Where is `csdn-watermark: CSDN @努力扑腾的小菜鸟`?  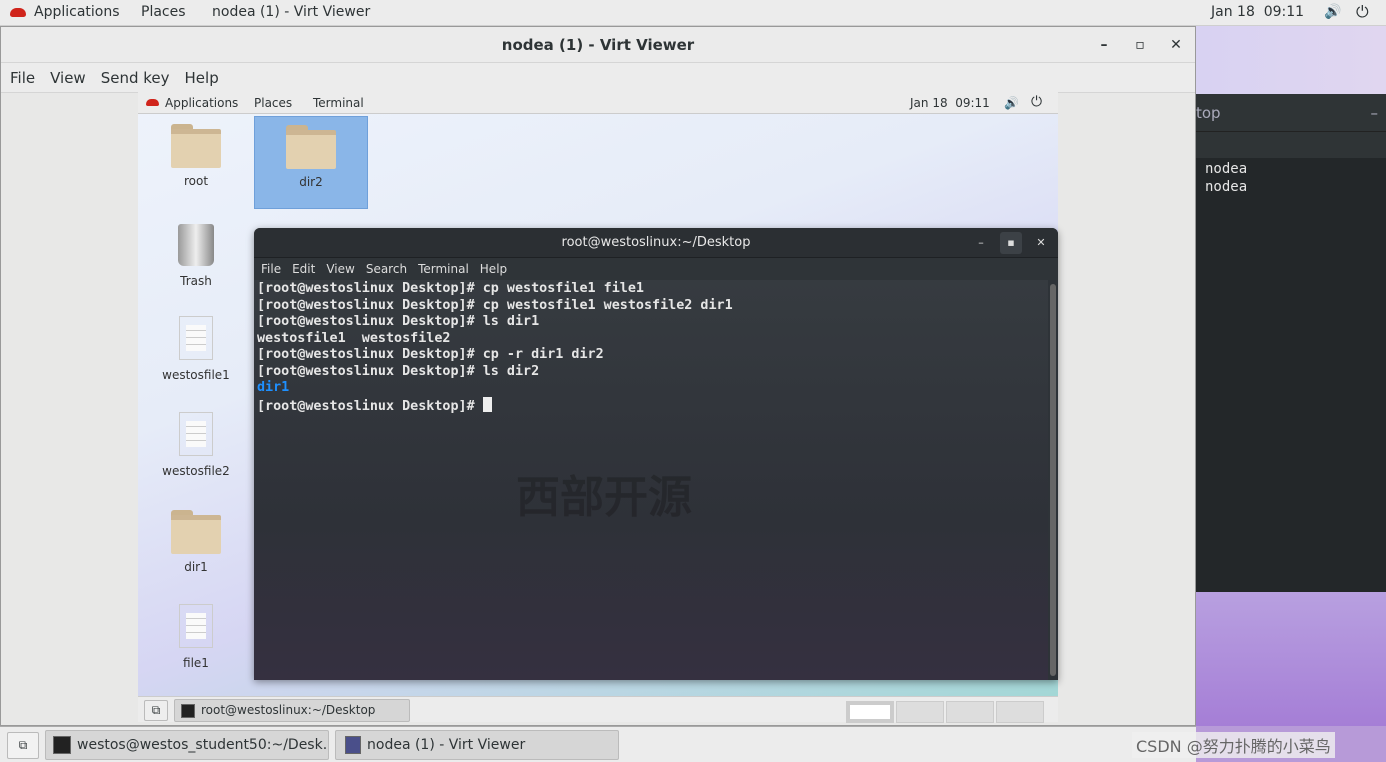
csdn-watermark: CSDN @努力扑腾的小菜鸟 is located at coordinates (1233, 745).